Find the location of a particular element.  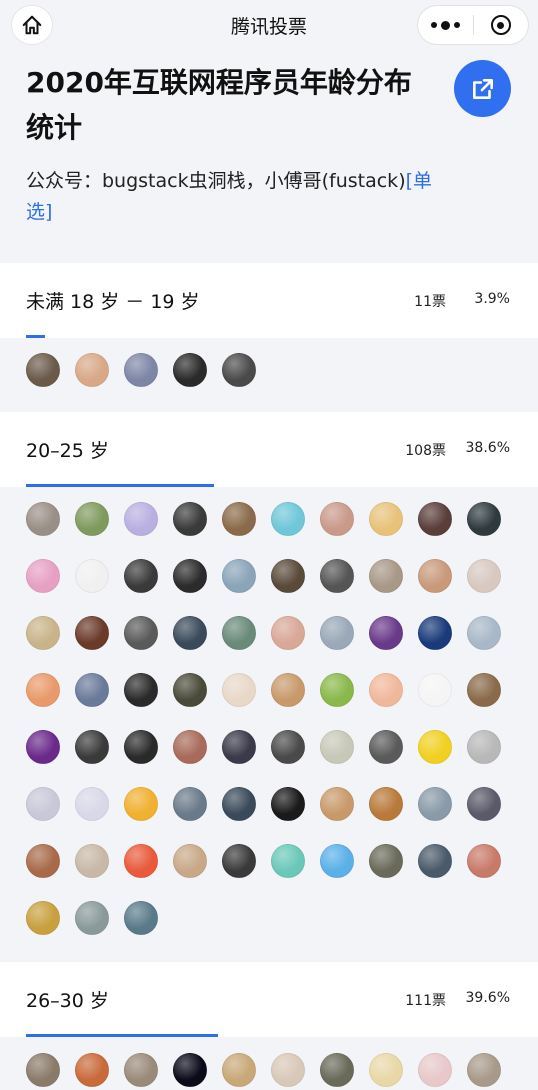

close-mini-program-button is located at coordinates (500, 25).